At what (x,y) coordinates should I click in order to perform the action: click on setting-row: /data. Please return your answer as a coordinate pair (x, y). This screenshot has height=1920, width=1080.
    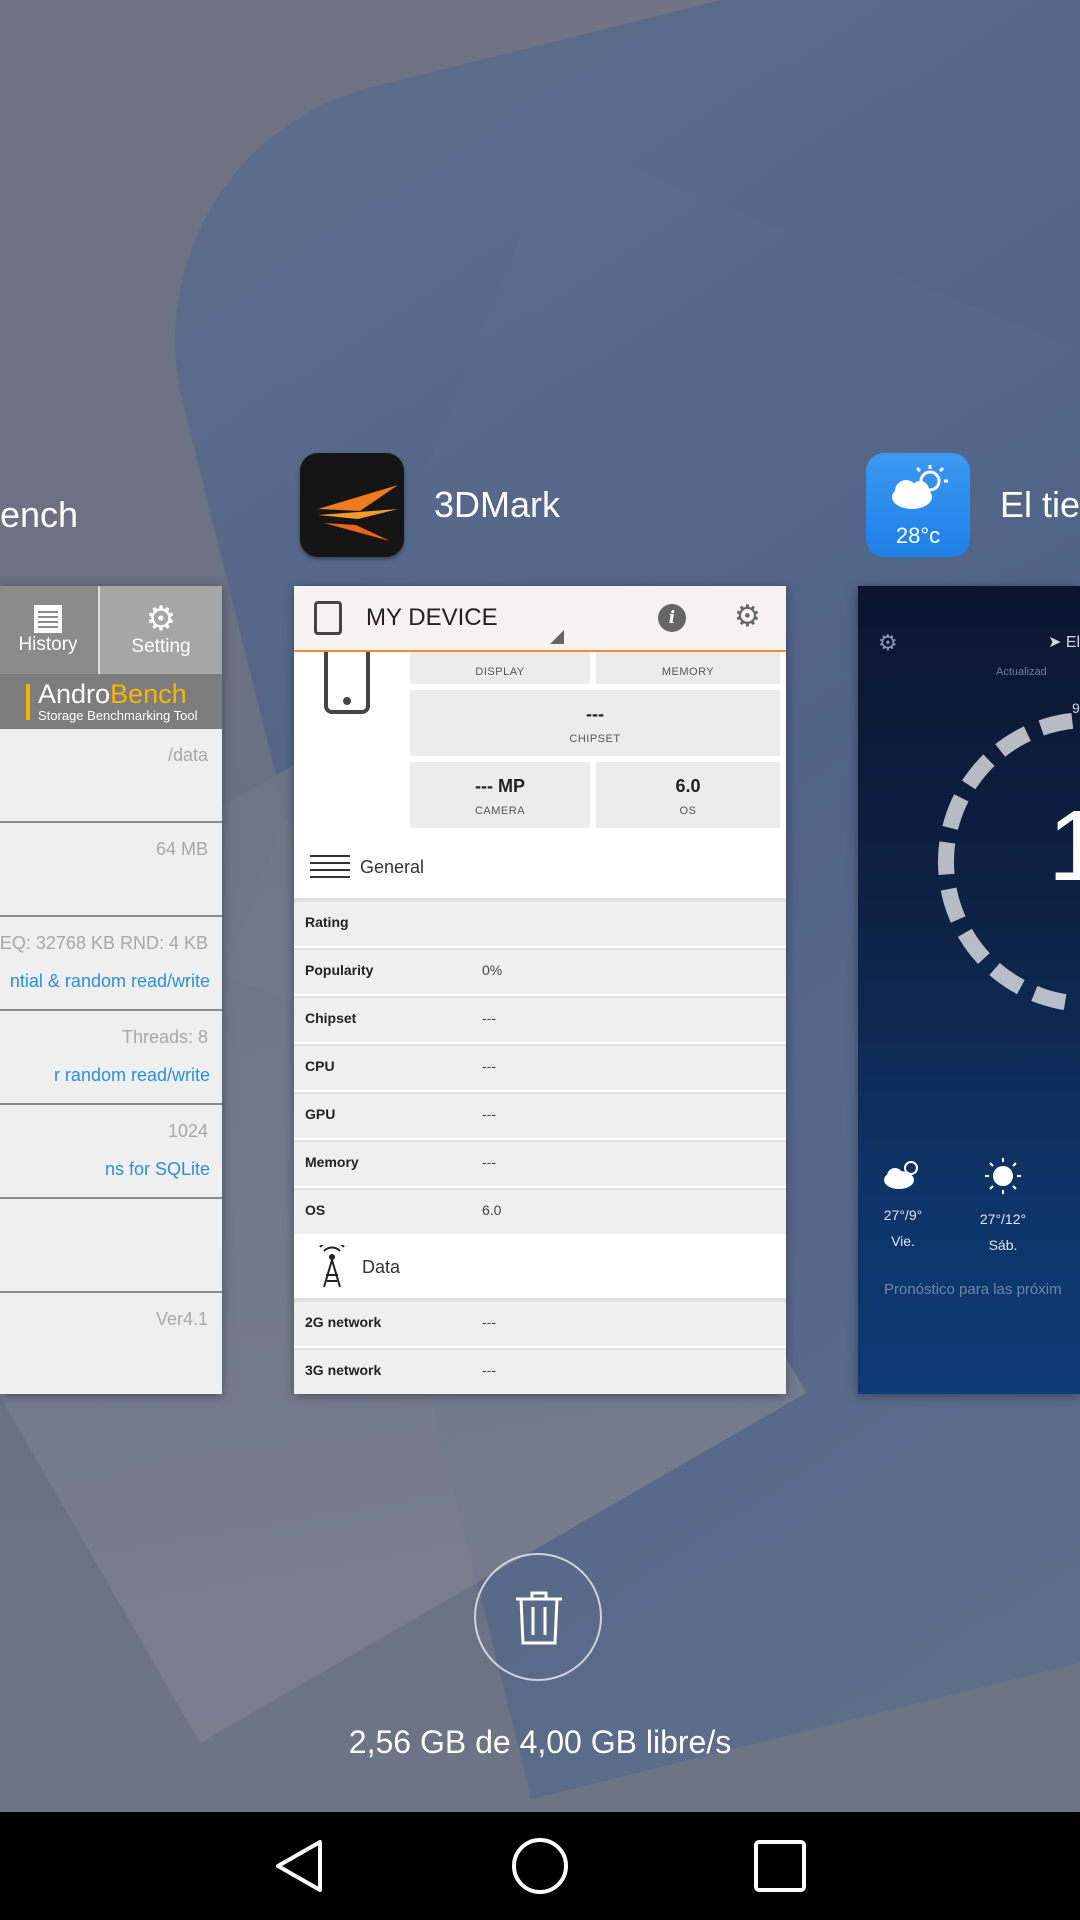
    Looking at the image, I should click on (111, 776).